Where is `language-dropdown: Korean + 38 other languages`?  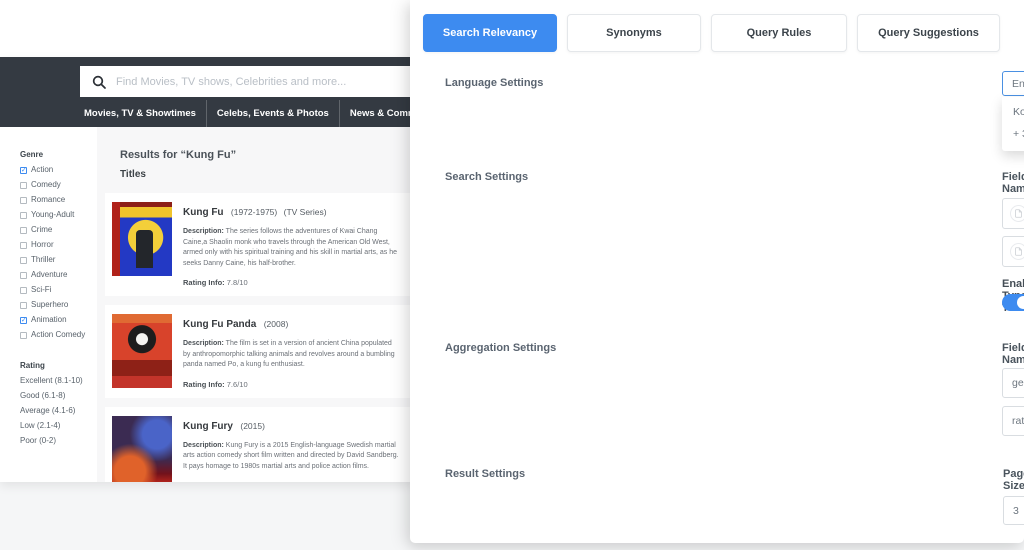 language-dropdown: Korean + 38 other languages is located at coordinates (1013, 124).